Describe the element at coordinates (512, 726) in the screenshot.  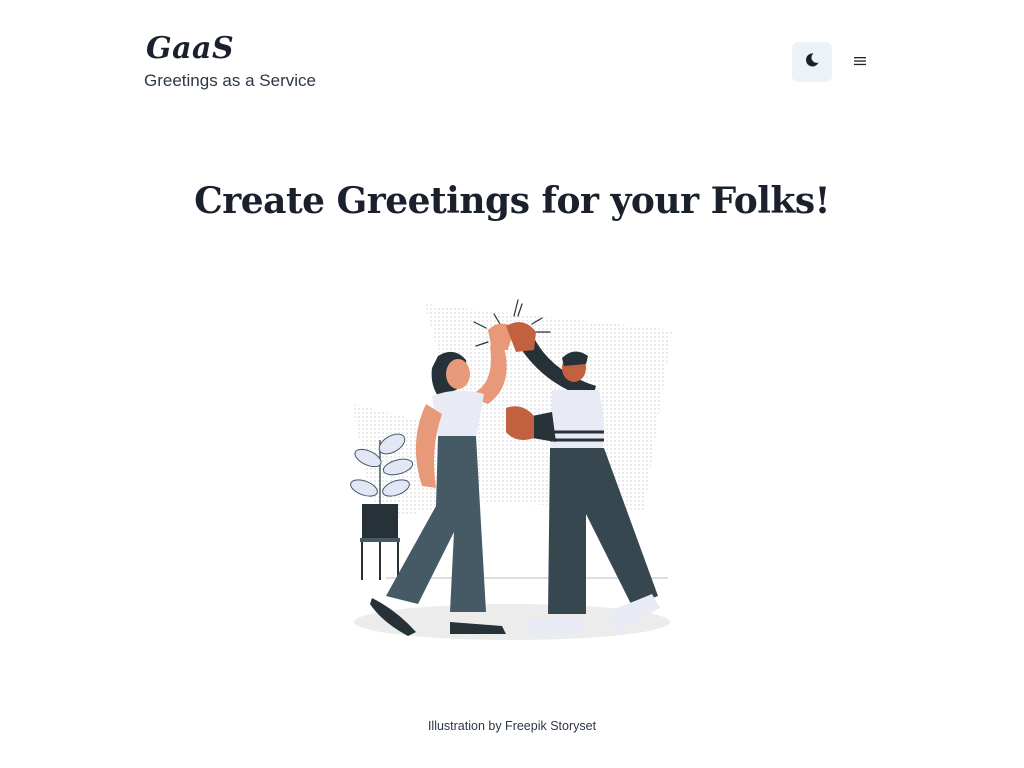
I see `illustration-credit: Illustration by Freepik Storyset` at that location.